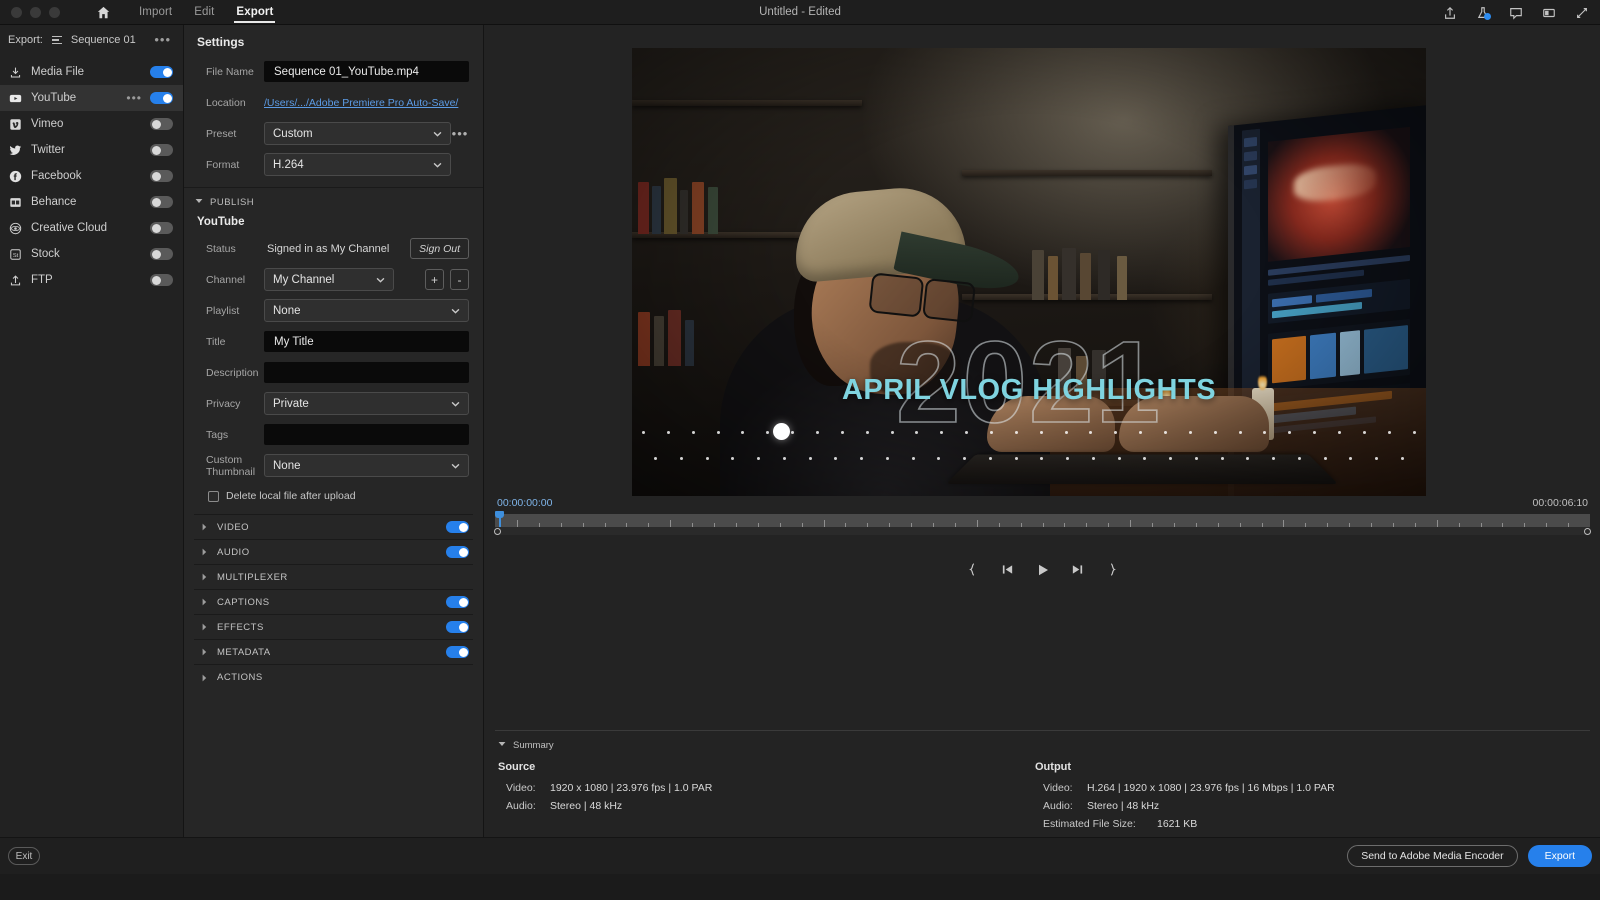 Image resolution: width=1600 pixels, height=900 pixels. What do you see at coordinates (226, 279) in the screenshot?
I see `channel-label: Channel` at bounding box center [226, 279].